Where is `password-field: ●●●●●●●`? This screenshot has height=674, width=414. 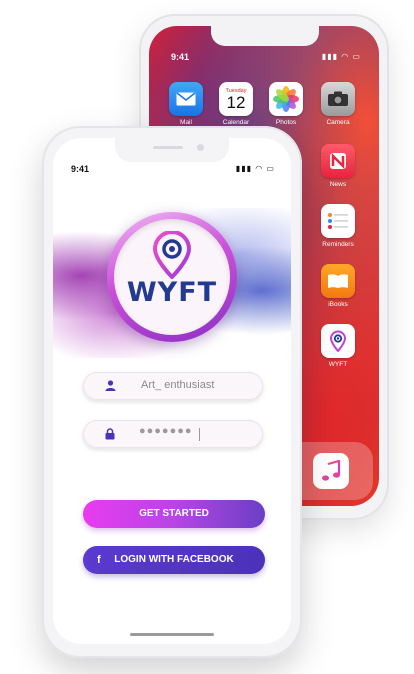 password-field: ●●●●●●● is located at coordinates (173, 434).